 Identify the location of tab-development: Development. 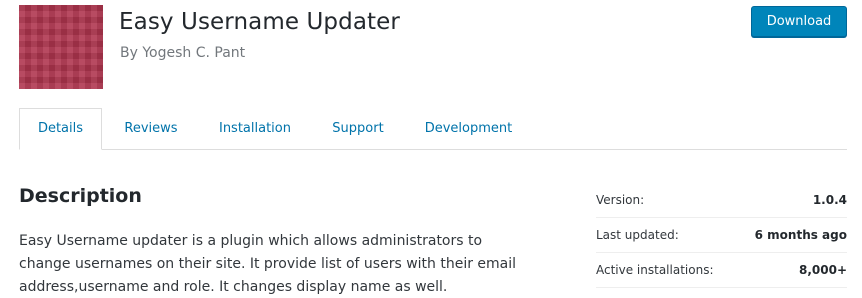
(468, 129).